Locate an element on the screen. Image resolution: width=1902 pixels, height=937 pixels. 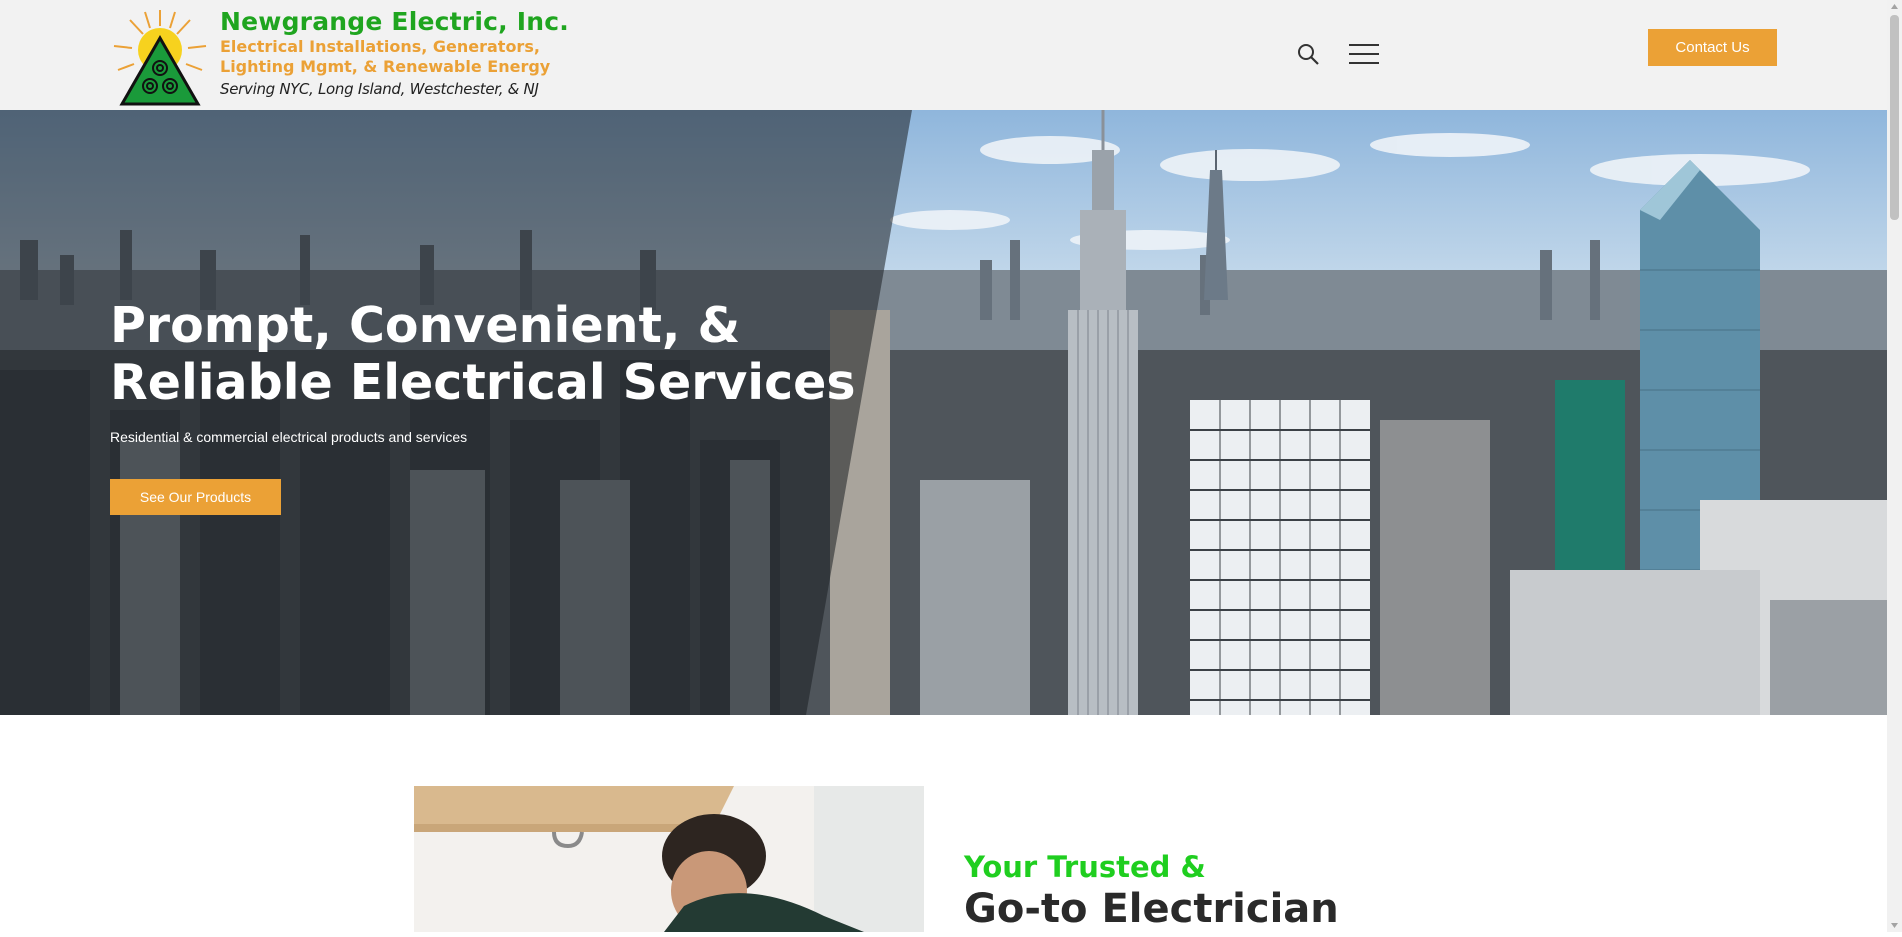
chevron-down-icon is located at coordinates (1894, 925).